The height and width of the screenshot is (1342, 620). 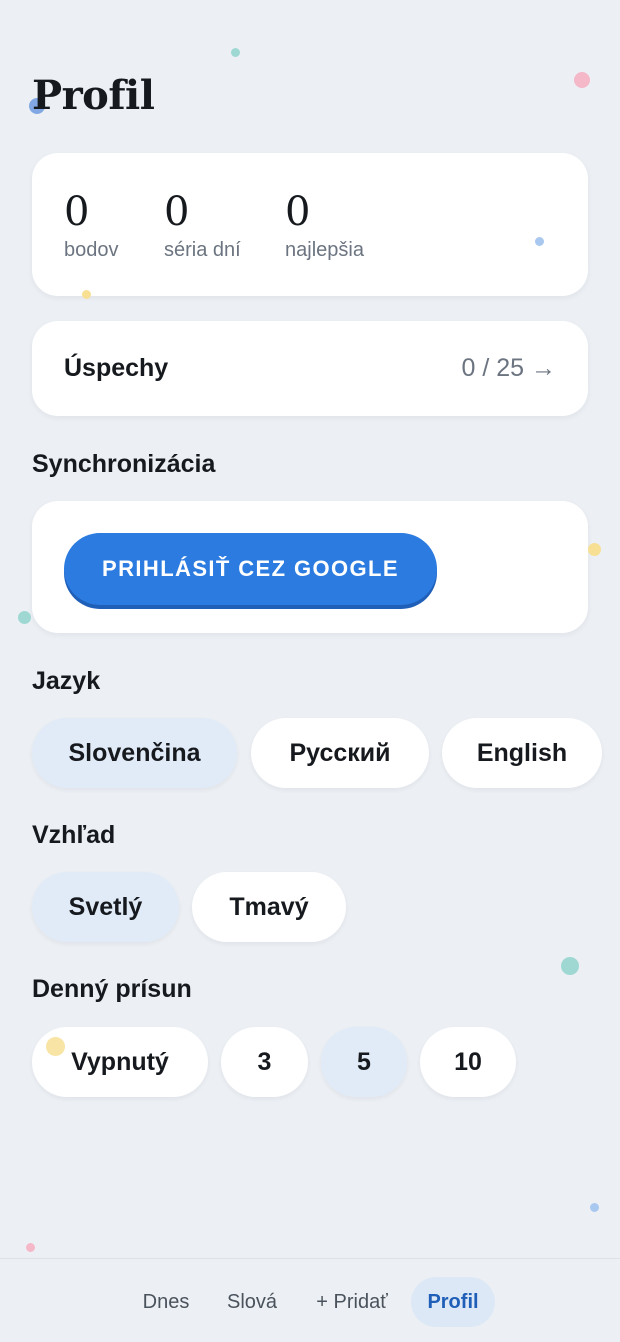 What do you see at coordinates (310, 368) in the screenshot?
I see `achievements-card: Úspechy 0 / 25 →` at bounding box center [310, 368].